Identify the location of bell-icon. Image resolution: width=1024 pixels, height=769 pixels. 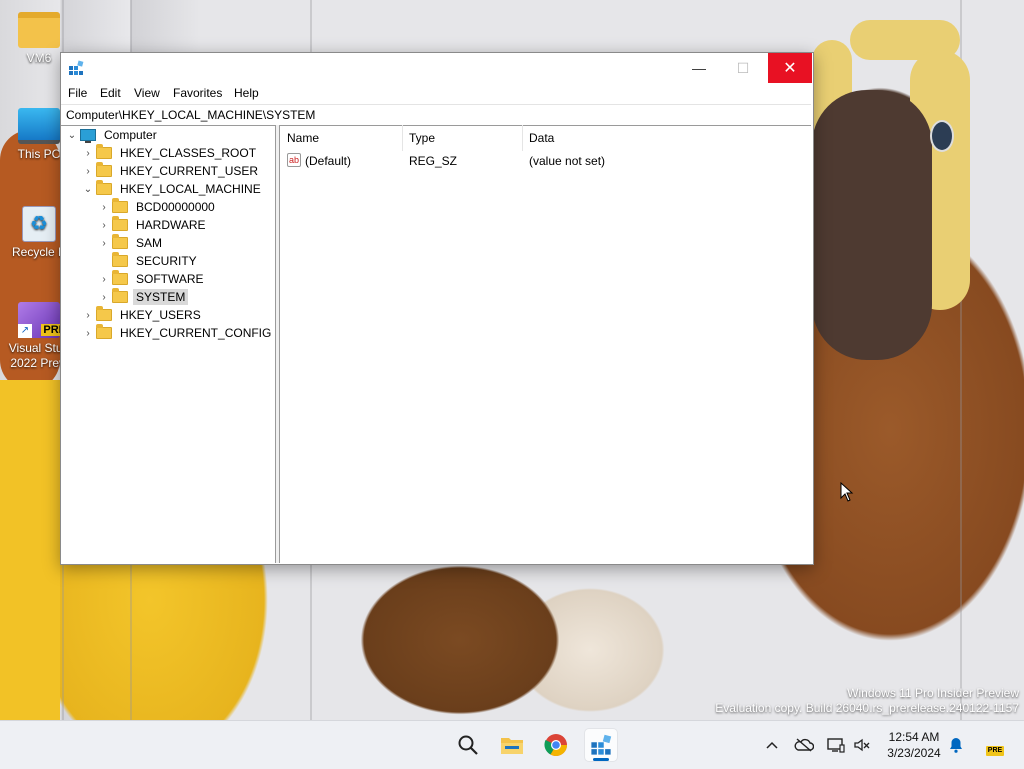
(956, 745).